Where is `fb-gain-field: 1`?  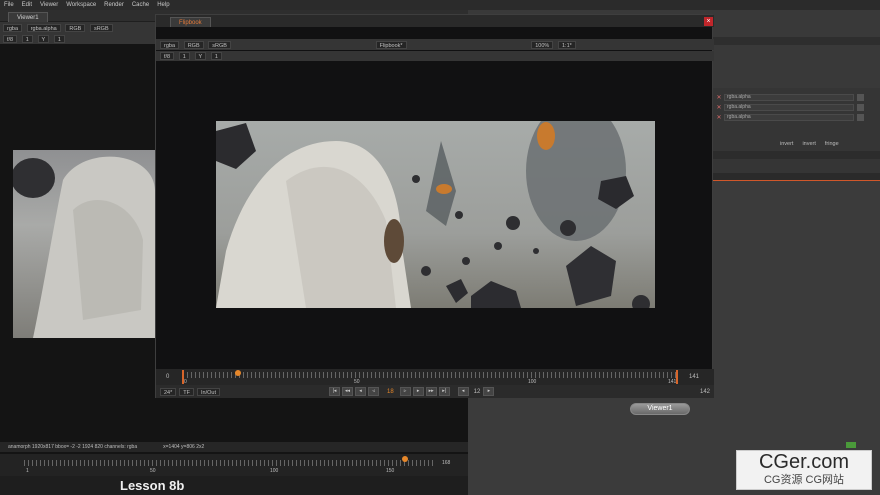
fb-gain-field: 1 is located at coordinates (184, 56).